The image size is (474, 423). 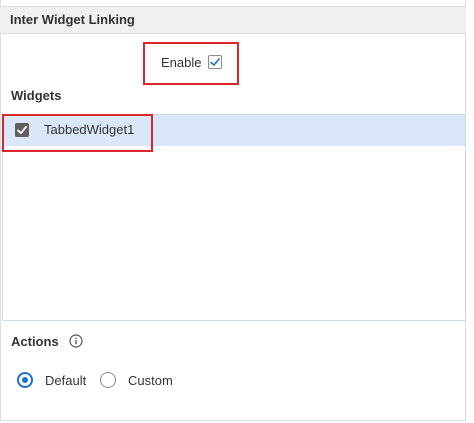 What do you see at coordinates (181, 62) in the screenshot?
I see `enable-label: Enable` at bounding box center [181, 62].